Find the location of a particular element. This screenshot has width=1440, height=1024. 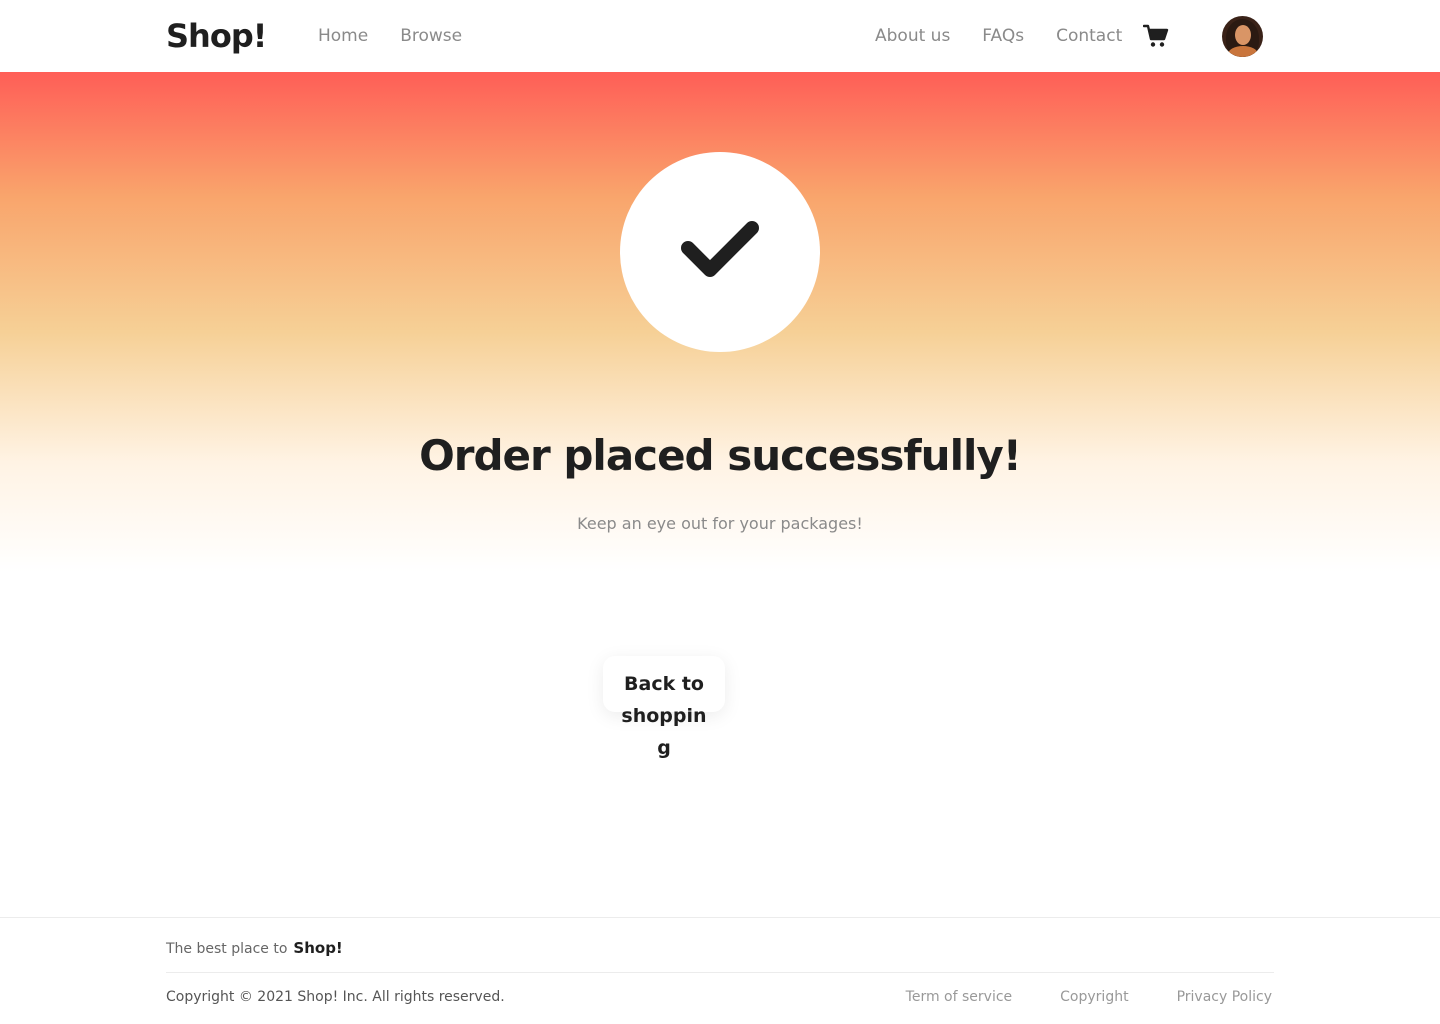

user-avatar is located at coordinates (1242, 36).